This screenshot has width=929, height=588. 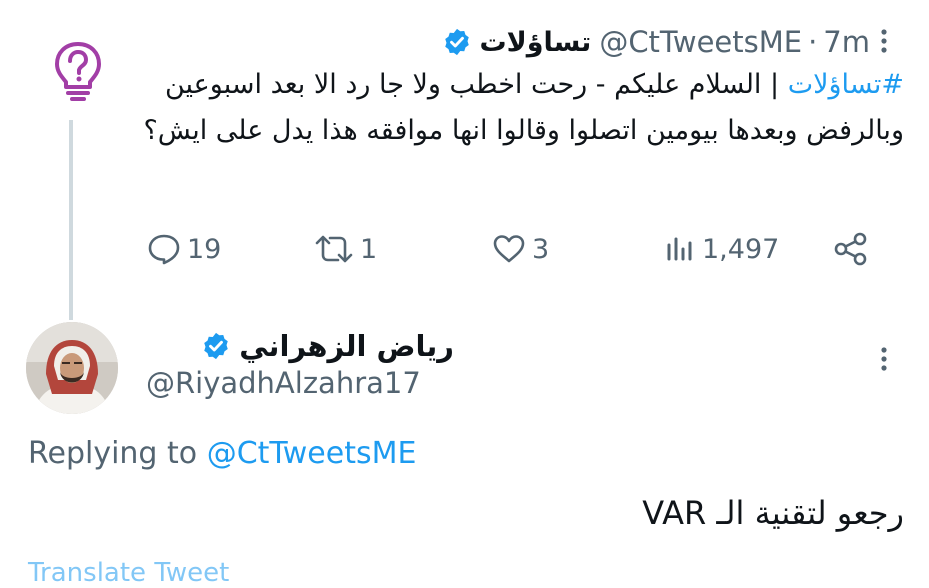 What do you see at coordinates (346, 346) in the screenshot?
I see `reply-author-display-name: رياض الزهراني` at bounding box center [346, 346].